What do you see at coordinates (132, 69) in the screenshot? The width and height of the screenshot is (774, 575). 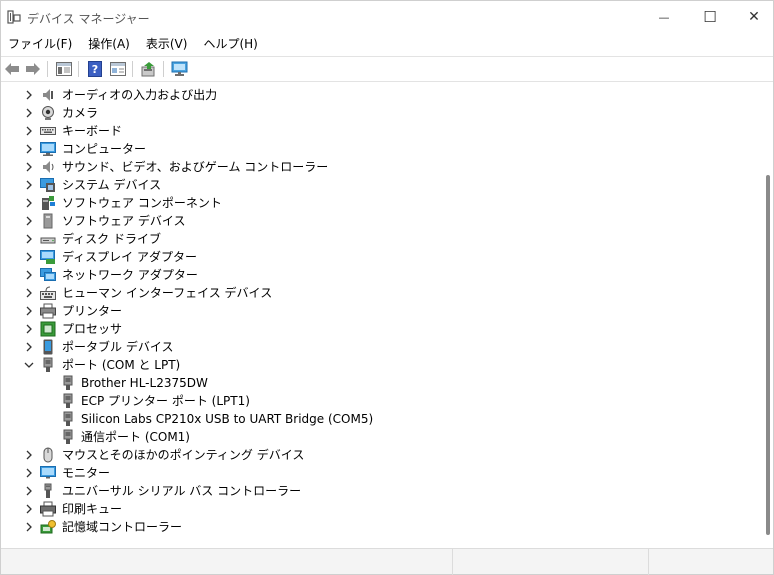 I see `toolbar-separator` at bounding box center [132, 69].